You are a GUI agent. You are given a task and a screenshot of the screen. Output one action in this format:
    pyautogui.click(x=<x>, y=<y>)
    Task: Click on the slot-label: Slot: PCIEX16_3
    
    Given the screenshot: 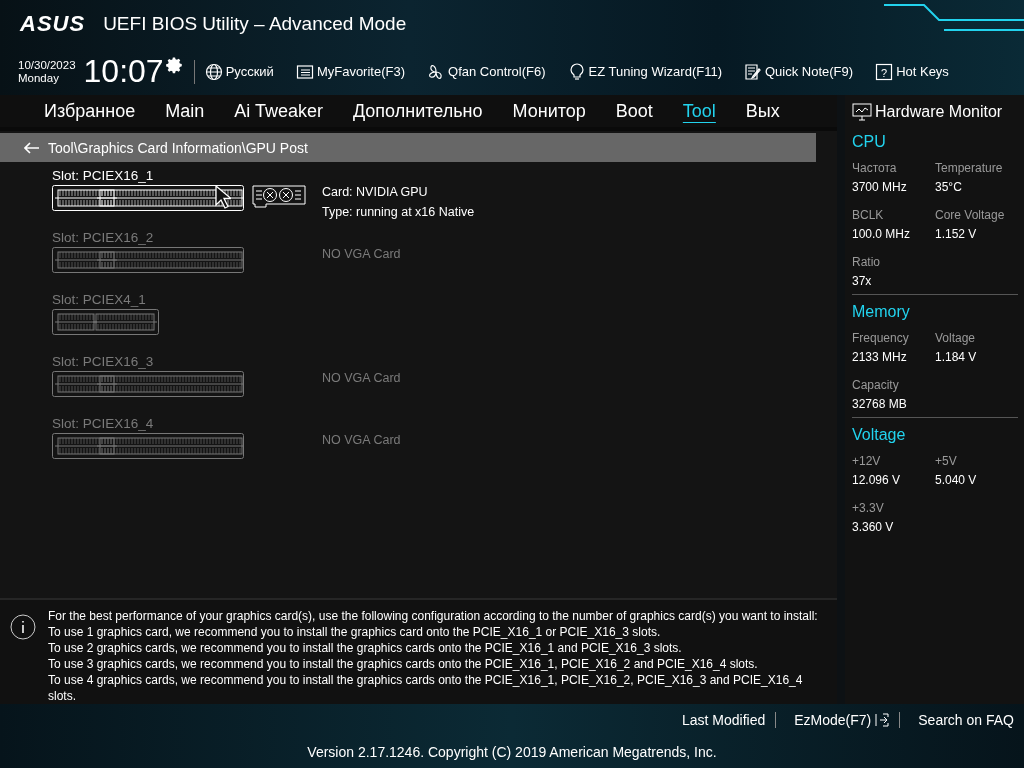 What is the action you would take?
    pyautogui.click(x=103, y=361)
    